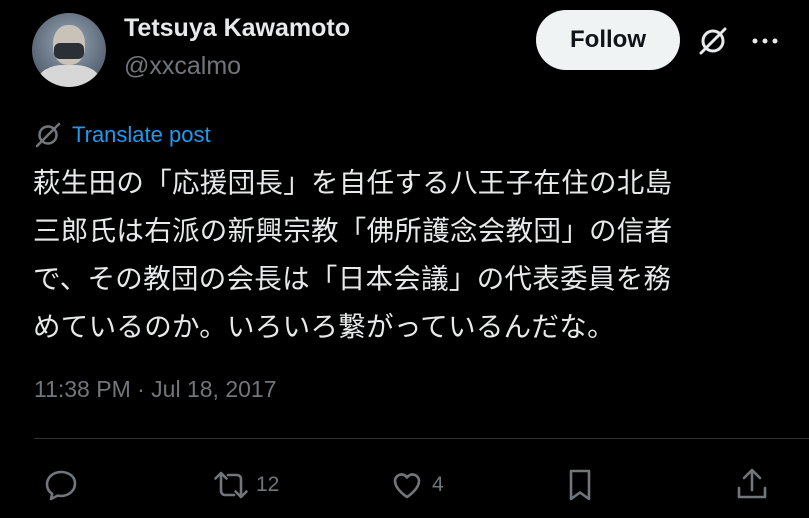  I want to click on share-icon, so click(752, 483).